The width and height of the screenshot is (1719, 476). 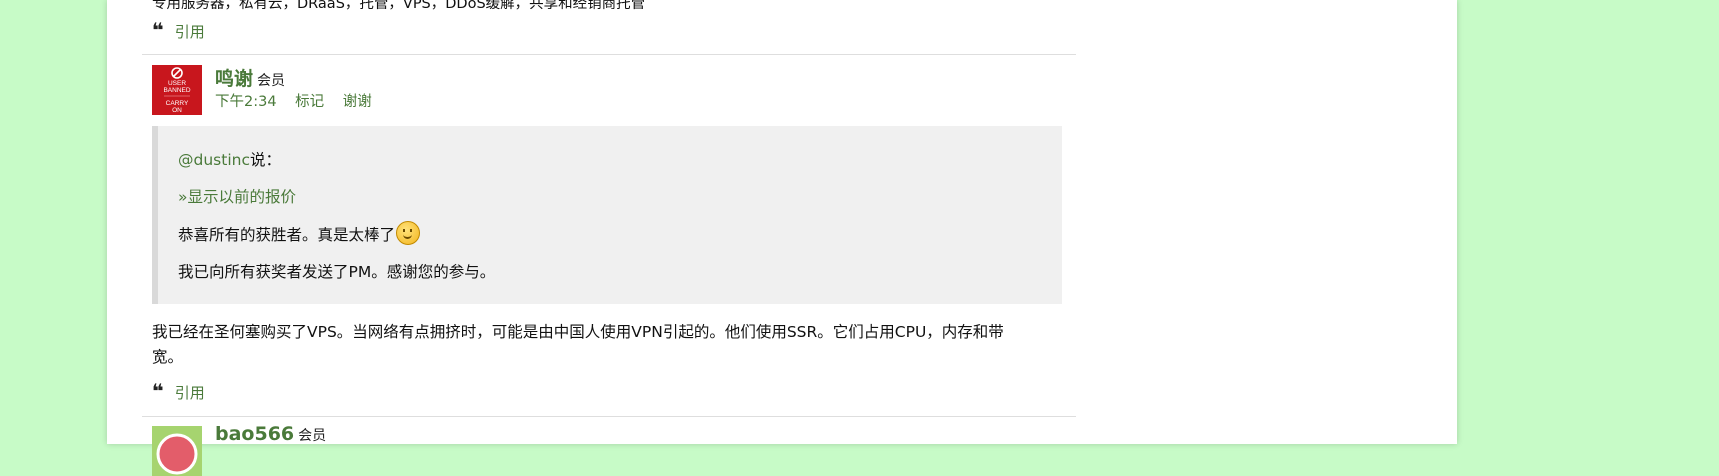 What do you see at coordinates (357, 102) in the screenshot?
I see `thanks-link: 谢谢` at bounding box center [357, 102].